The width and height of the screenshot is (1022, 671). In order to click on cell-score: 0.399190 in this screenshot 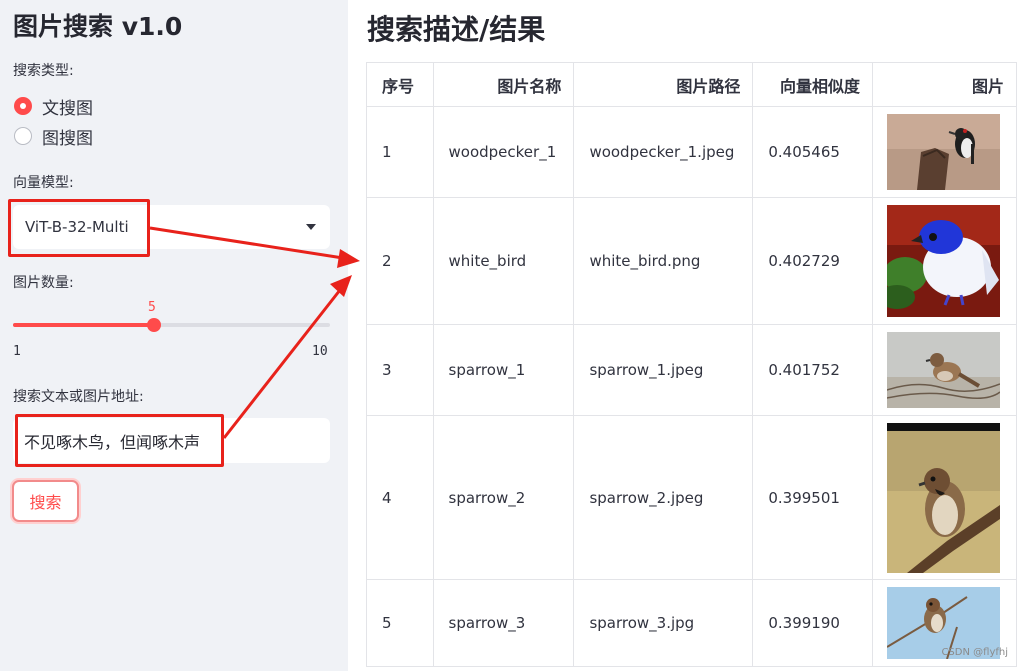, I will do `click(812, 623)`.